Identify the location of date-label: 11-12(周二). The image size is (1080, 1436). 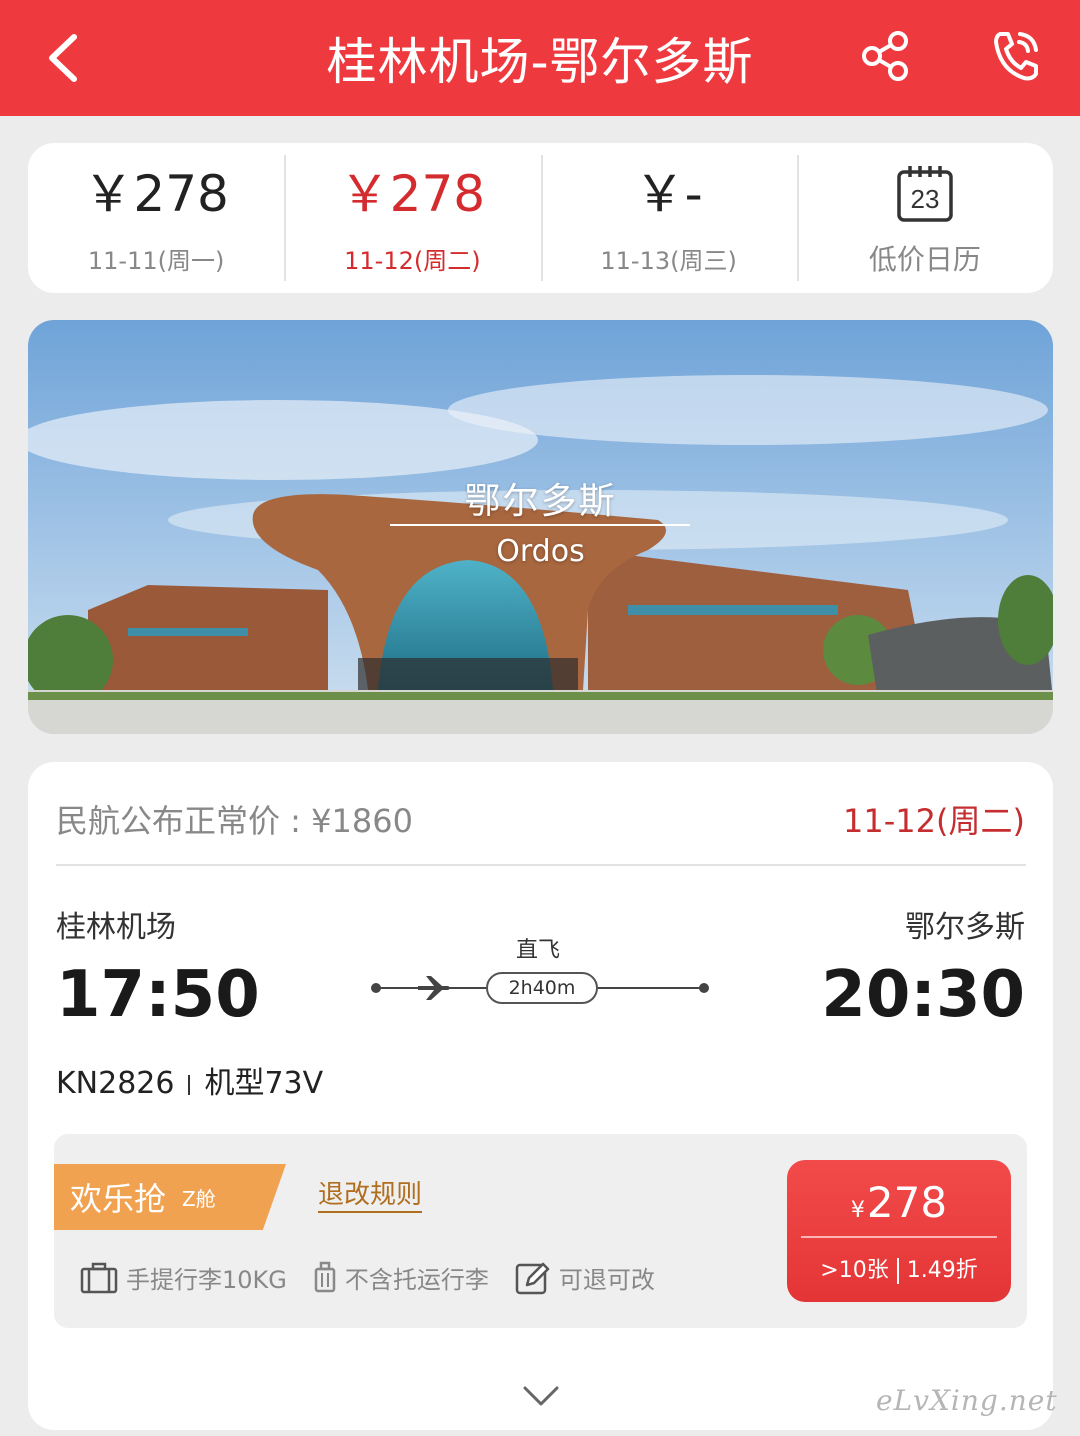
(412, 260).